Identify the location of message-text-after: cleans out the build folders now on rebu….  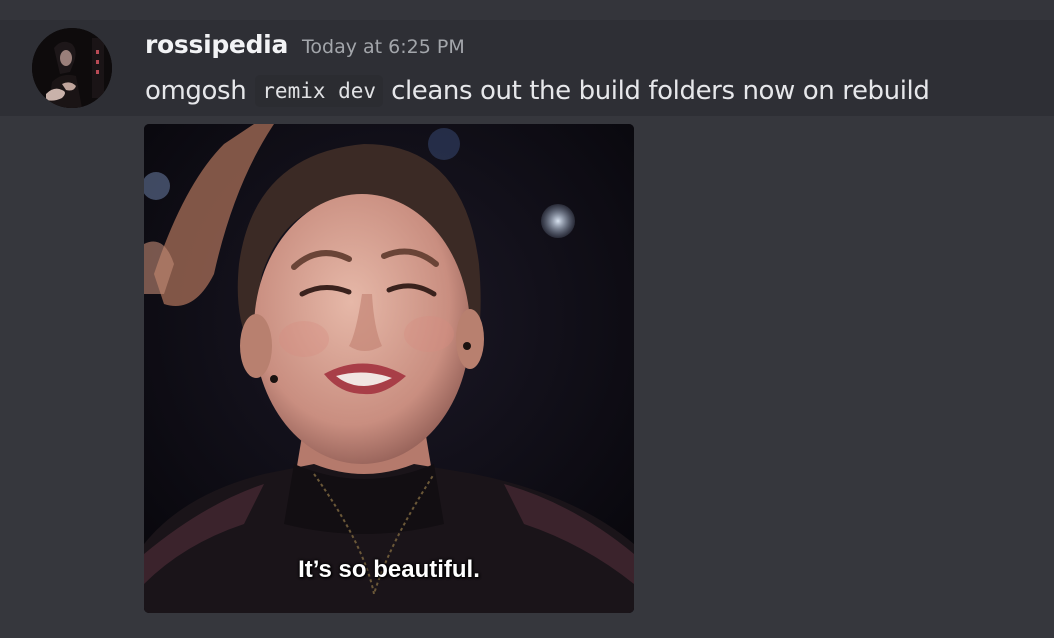
(660, 91).